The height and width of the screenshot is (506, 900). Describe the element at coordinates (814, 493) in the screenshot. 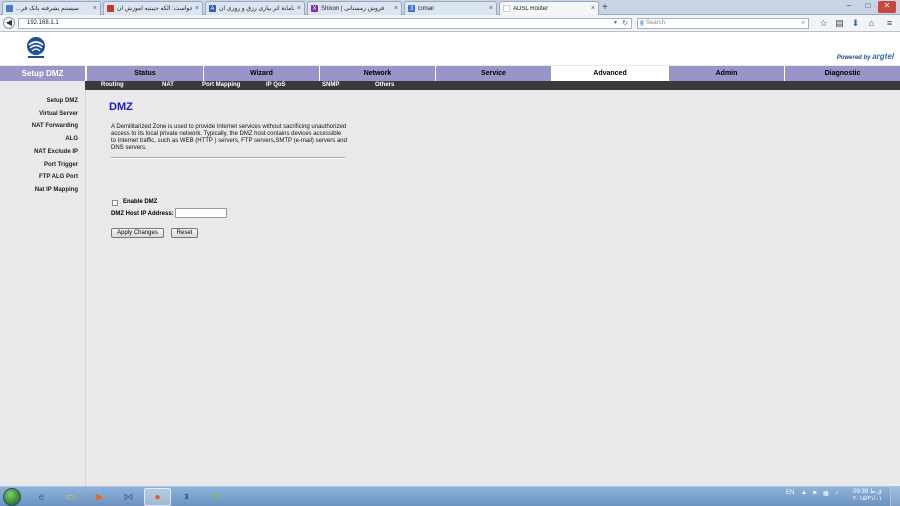

I see `tray-flag-icon: ⚑` at that location.